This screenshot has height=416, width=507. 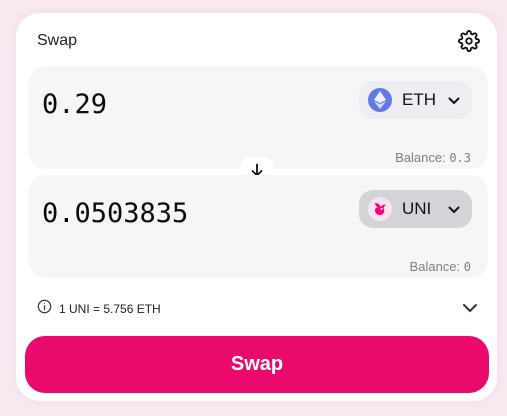 I want to click on exchange-rate-row: 1 UNI = 5.756 ETH, so click(x=257, y=309).